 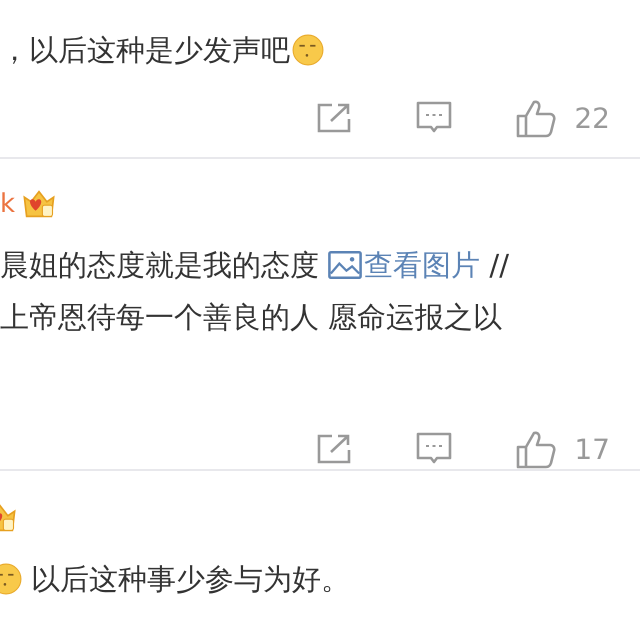 What do you see at coordinates (404, 265) in the screenshot?
I see `view-image-link: 查看图片` at bounding box center [404, 265].